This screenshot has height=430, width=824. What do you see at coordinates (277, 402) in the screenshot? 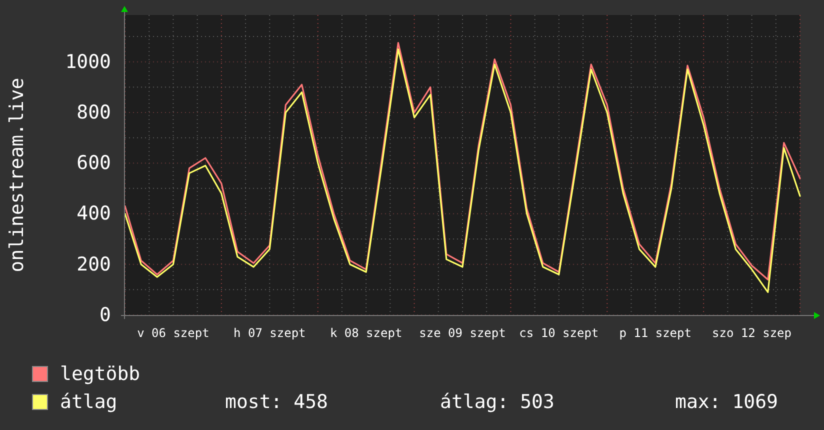
I see `legend-stat: most: 458` at bounding box center [277, 402].